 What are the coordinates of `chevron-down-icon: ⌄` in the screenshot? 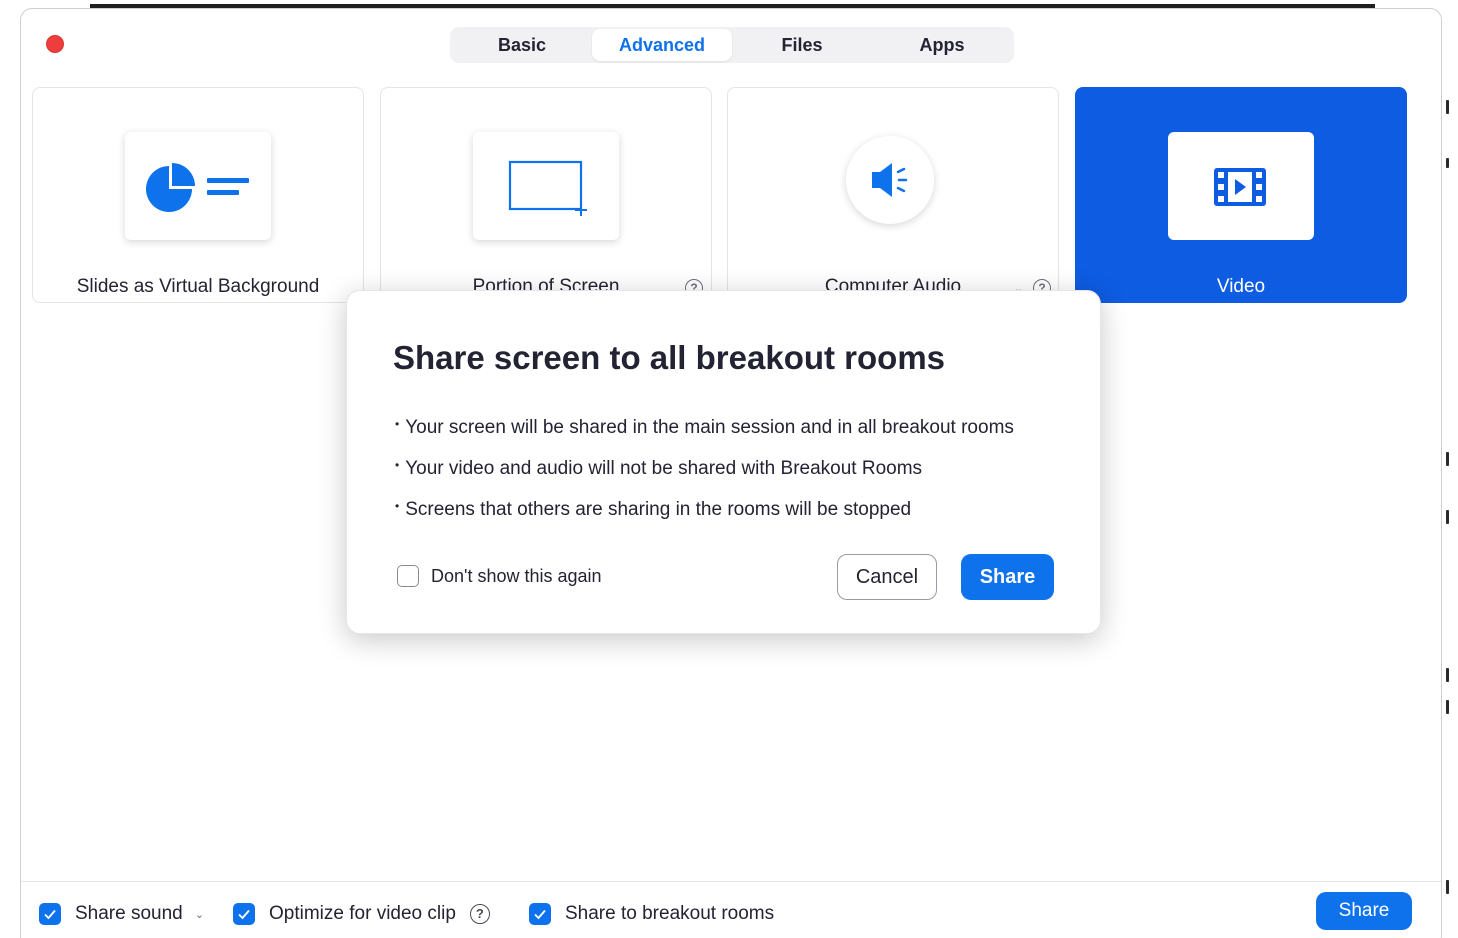 It's located at (199, 914).